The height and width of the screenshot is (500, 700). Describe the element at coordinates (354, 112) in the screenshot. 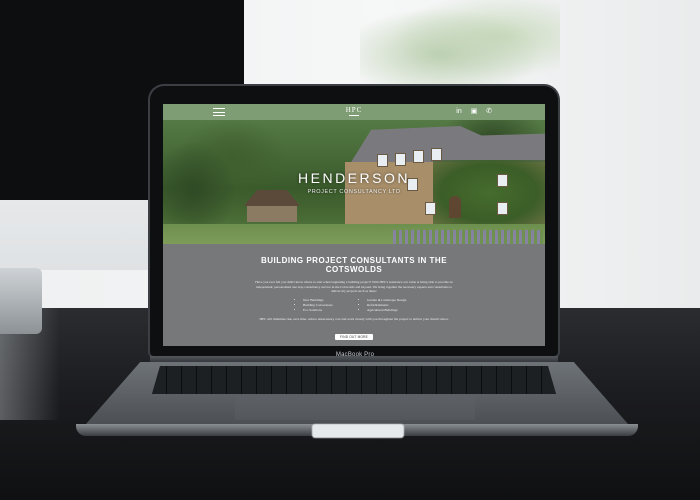

I see `site-navbar: HPC in ▣ ✆` at that location.